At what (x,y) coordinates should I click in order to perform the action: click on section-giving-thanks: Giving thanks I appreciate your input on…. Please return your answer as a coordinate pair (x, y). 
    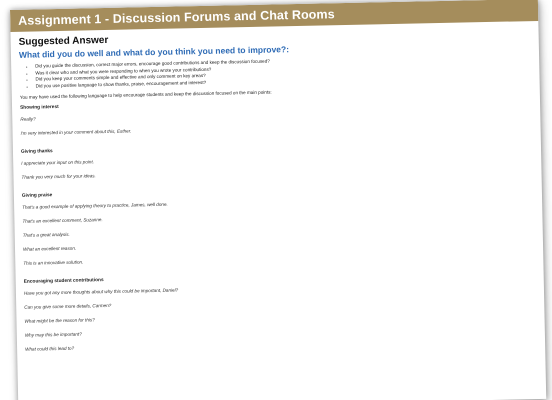
    Looking at the image, I should click on (277, 160).